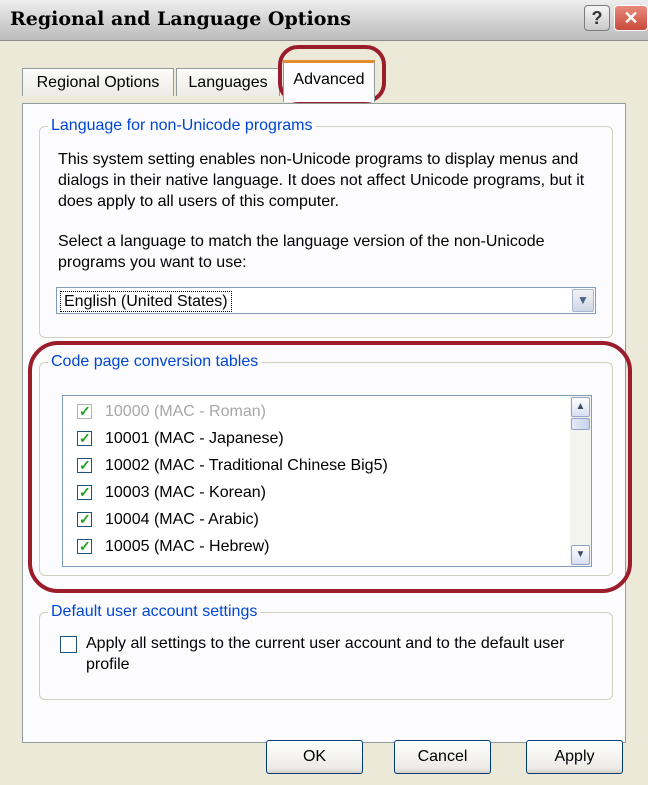 This screenshot has width=648, height=785. Describe the element at coordinates (180, 19) in the screenshot. I see `window-title: Regional and Language Options` at that location.